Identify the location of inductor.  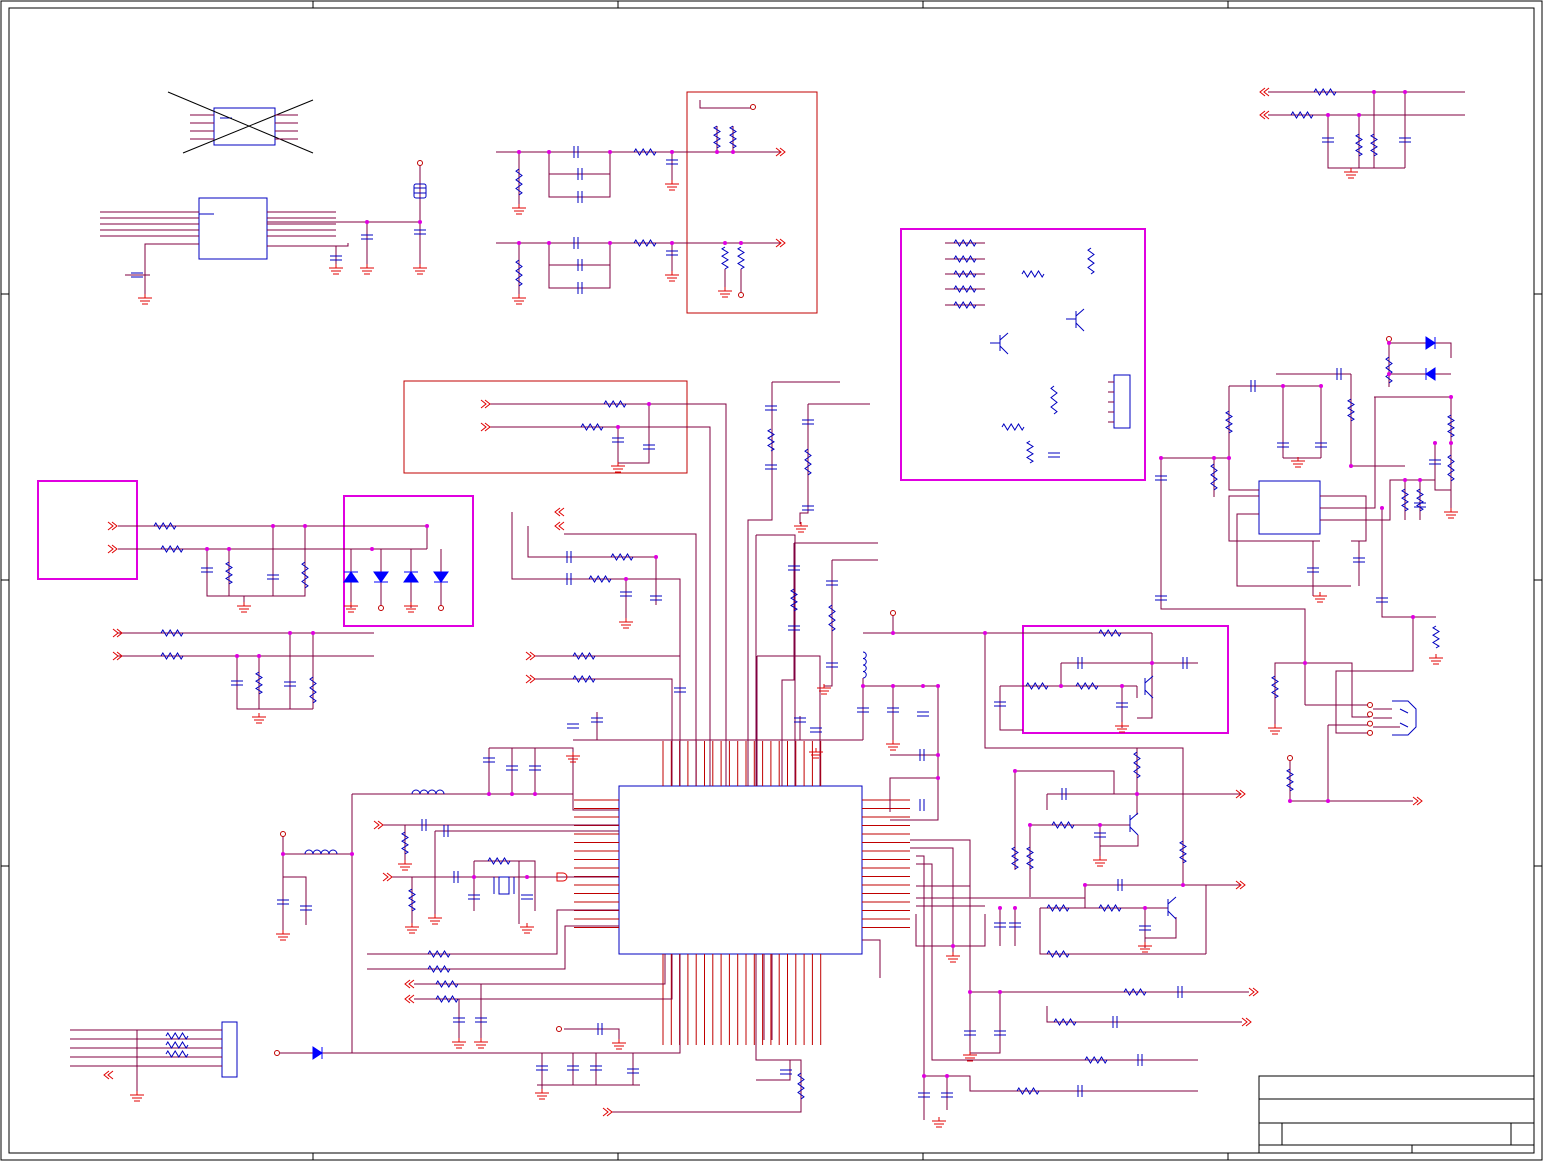
(321, 852).